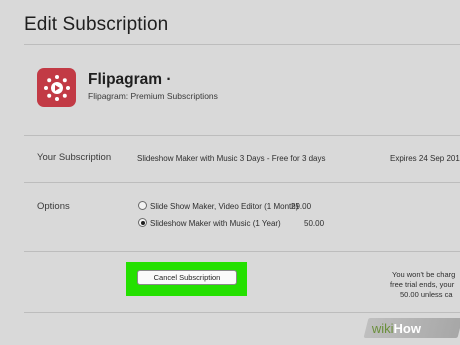 This screenshot has width=460, height=345. What do you see at coordinates (142, 222) in the screenshot?
I see `option-yearly-radio` at bounding box center [142, 222].